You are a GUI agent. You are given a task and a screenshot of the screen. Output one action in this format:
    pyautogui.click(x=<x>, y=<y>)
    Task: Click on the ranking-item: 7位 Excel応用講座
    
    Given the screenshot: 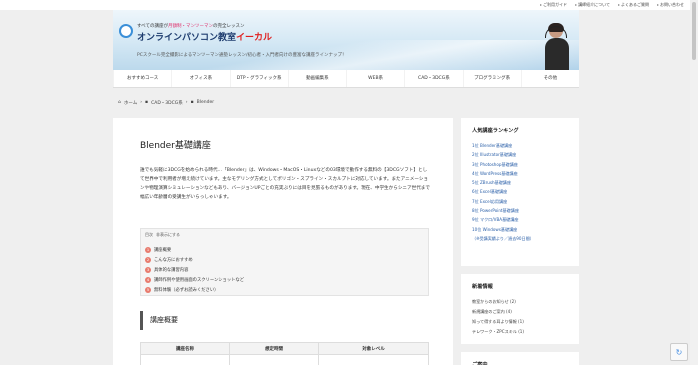 What is the action you would take?
    pyautogui.click(x=525, y=203)
    